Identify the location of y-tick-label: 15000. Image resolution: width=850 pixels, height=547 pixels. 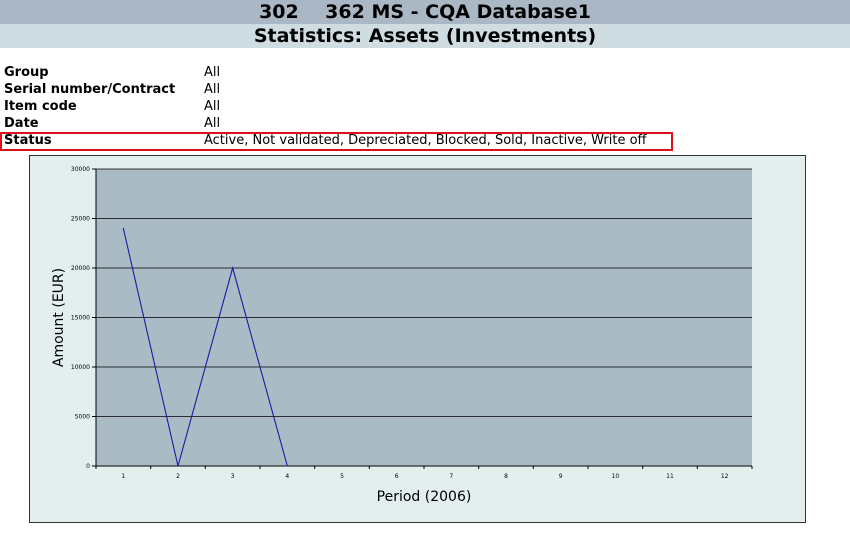
(80, 318).